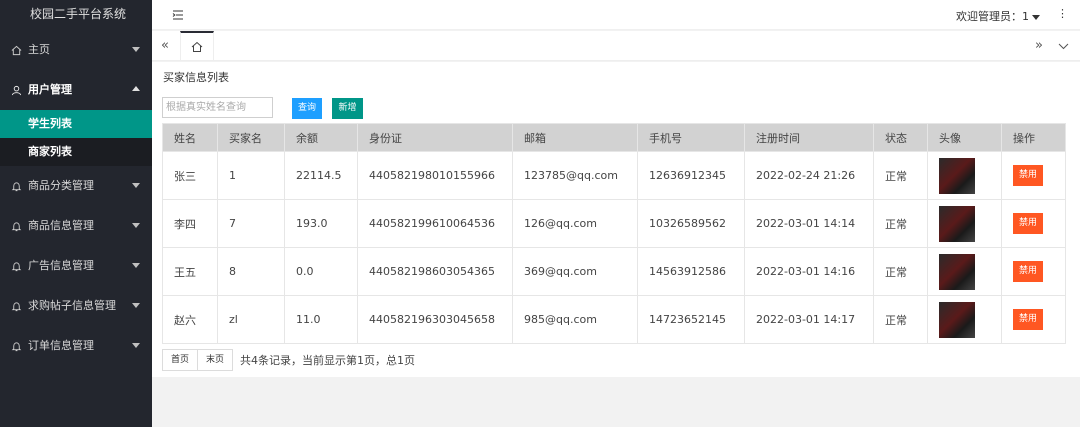 The width and height of the screenshot is (1080, 427). Describe the element at coordinates (992, 16) in the screenshot. I see `admin-label: 欢迎管理员：1` at that location.